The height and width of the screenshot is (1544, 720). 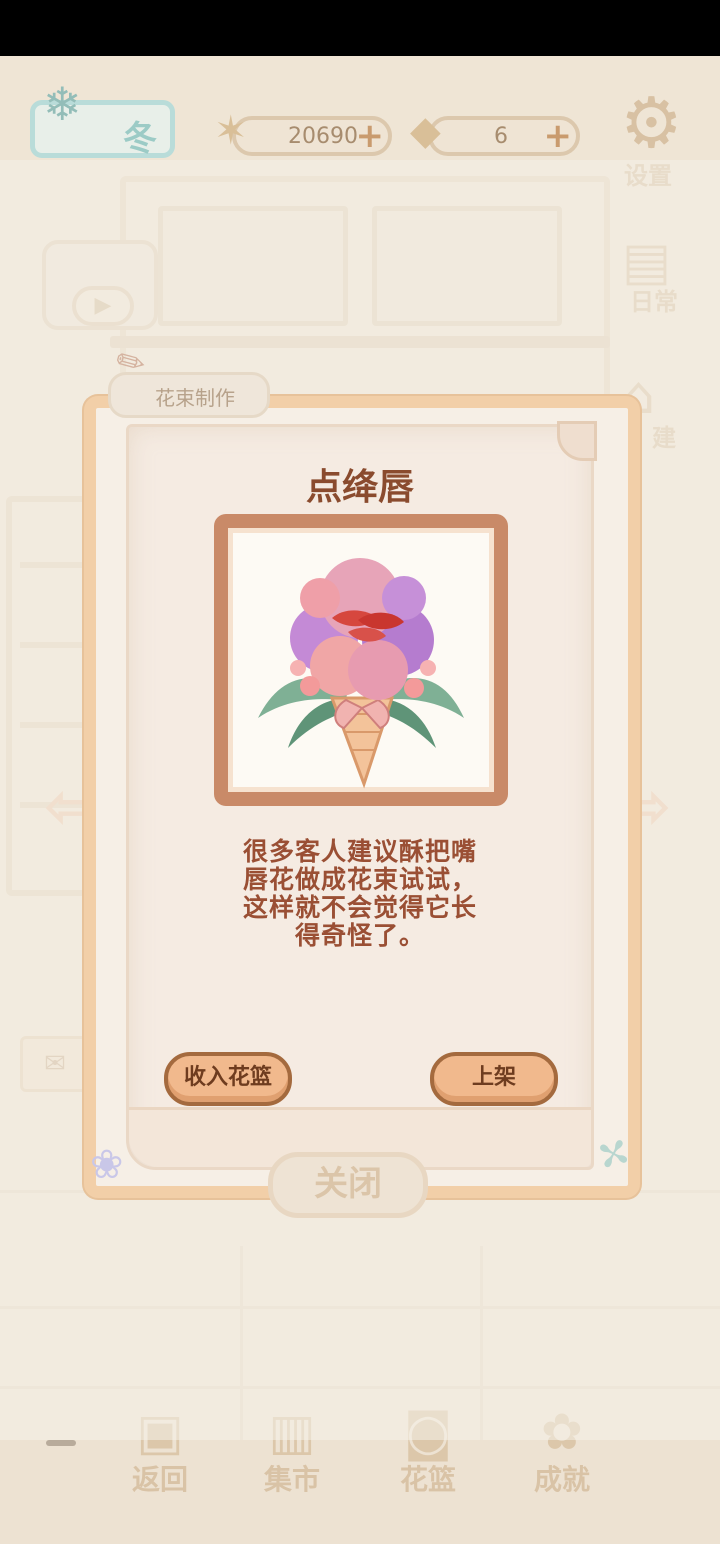 What do you see at coordinates (359, 907) in the screenshot?
I see `description-line: 这样就不会觉得它长` at bounding box center [359, 907].